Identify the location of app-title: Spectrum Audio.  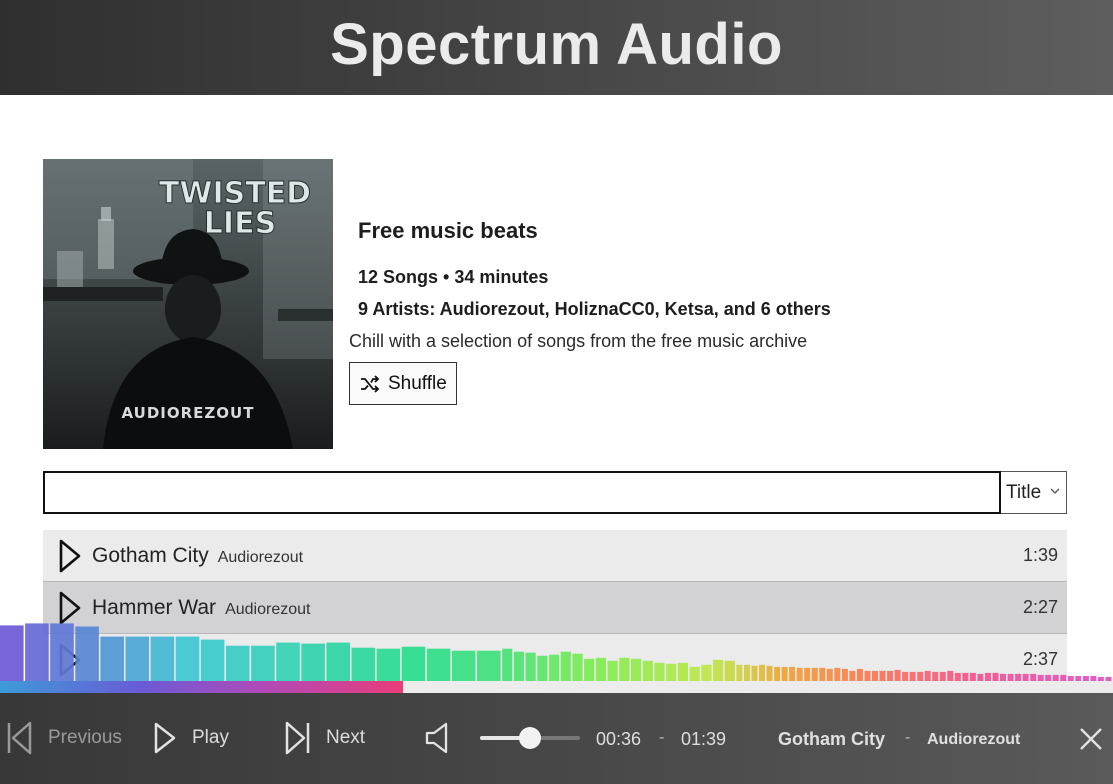
(556, 44).